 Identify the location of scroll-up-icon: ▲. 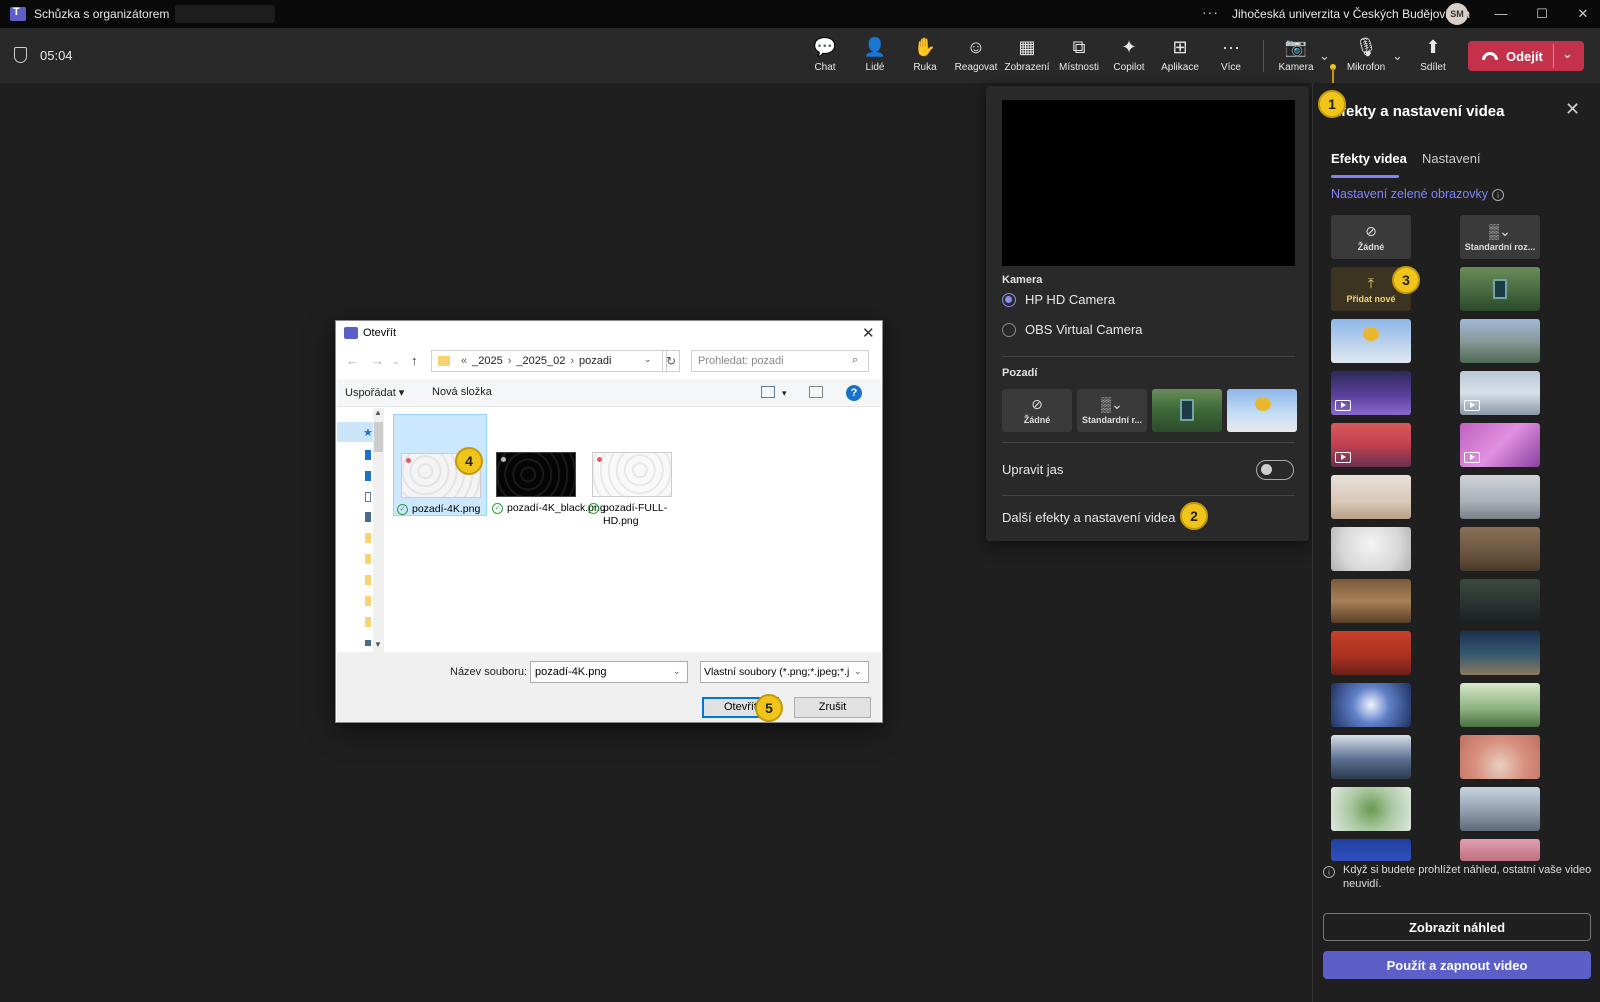
(378, 412).